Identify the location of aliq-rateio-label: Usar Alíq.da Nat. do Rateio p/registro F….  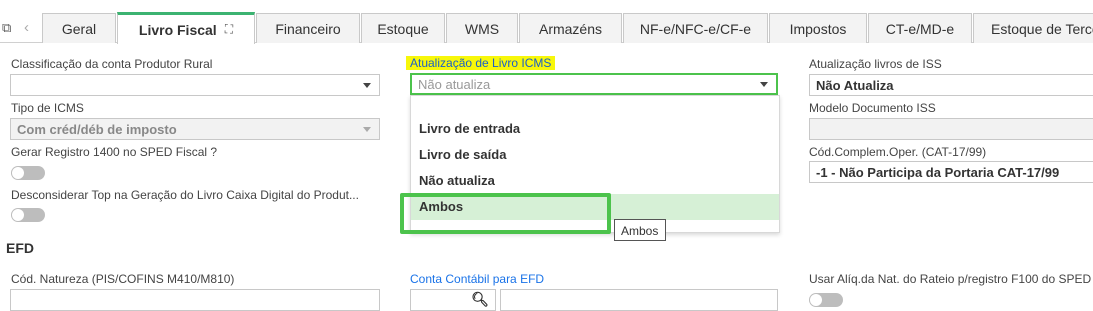
(950, 279).